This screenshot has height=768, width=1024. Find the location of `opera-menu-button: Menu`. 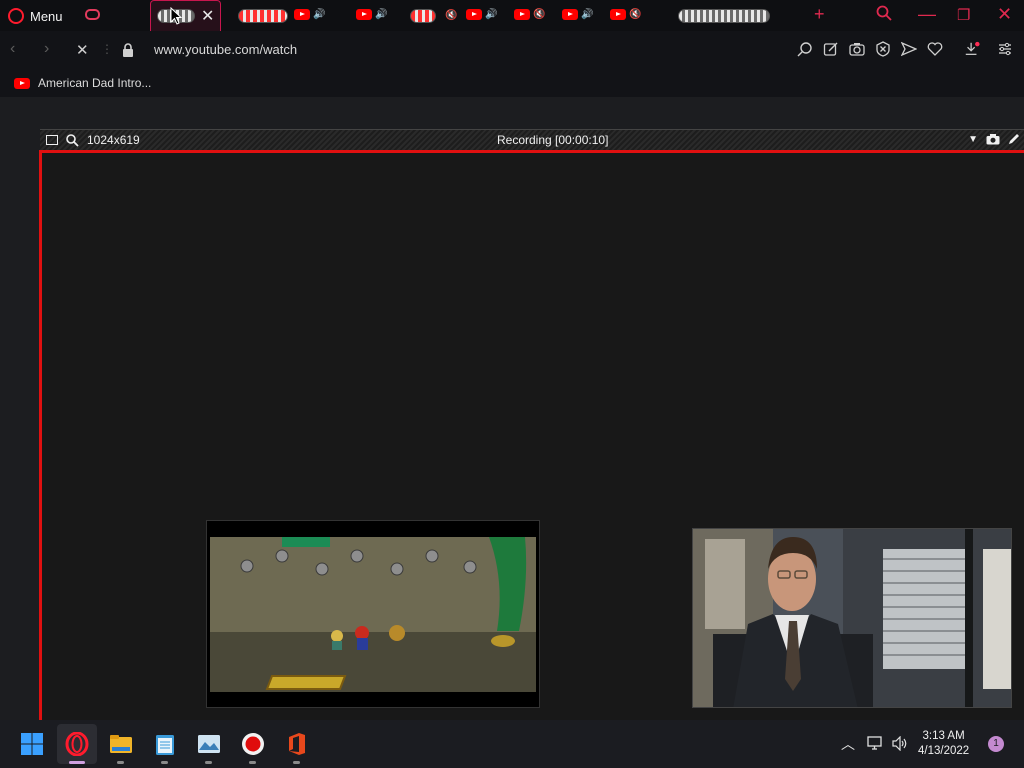

opera-menu-button: Menu is located at coordinates (35, 16).